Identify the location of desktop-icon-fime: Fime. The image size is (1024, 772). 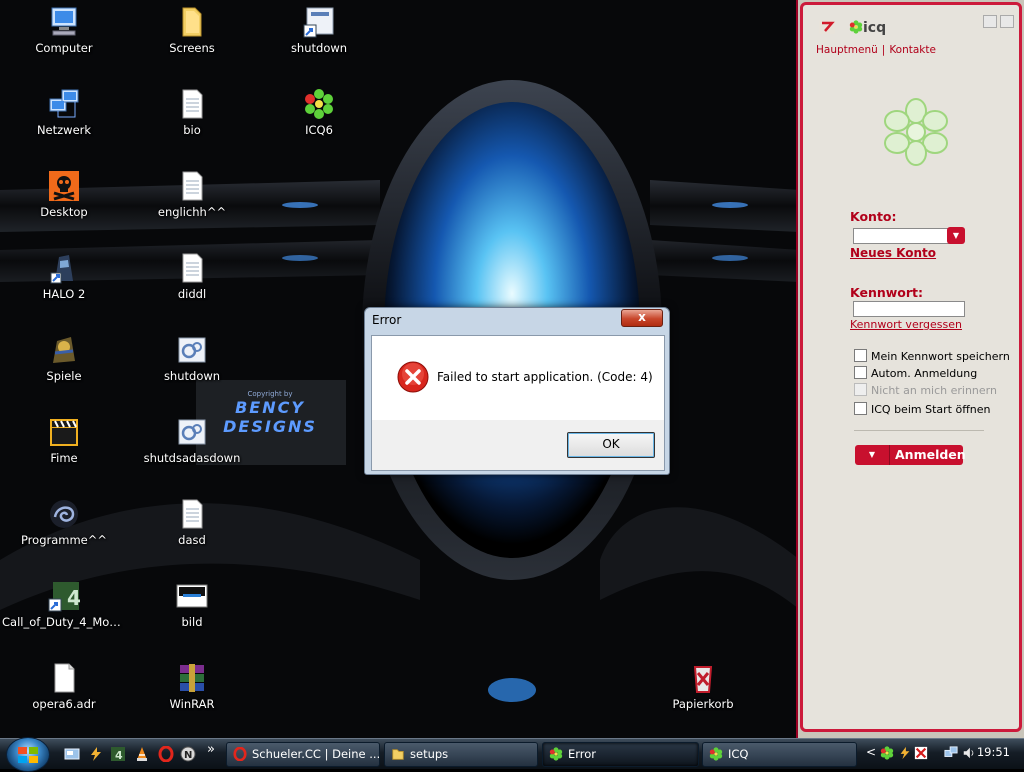
(64, 438).